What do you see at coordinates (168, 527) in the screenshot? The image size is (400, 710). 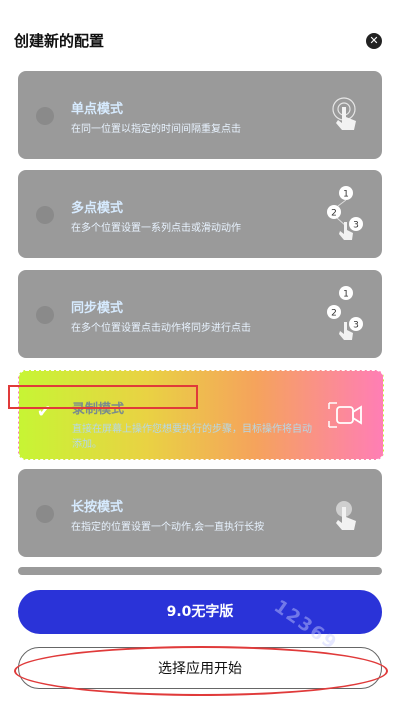 I see `mode-description: 在指定的位置设置一个动作,会一直执行长按` at bounding box center [168, 527].